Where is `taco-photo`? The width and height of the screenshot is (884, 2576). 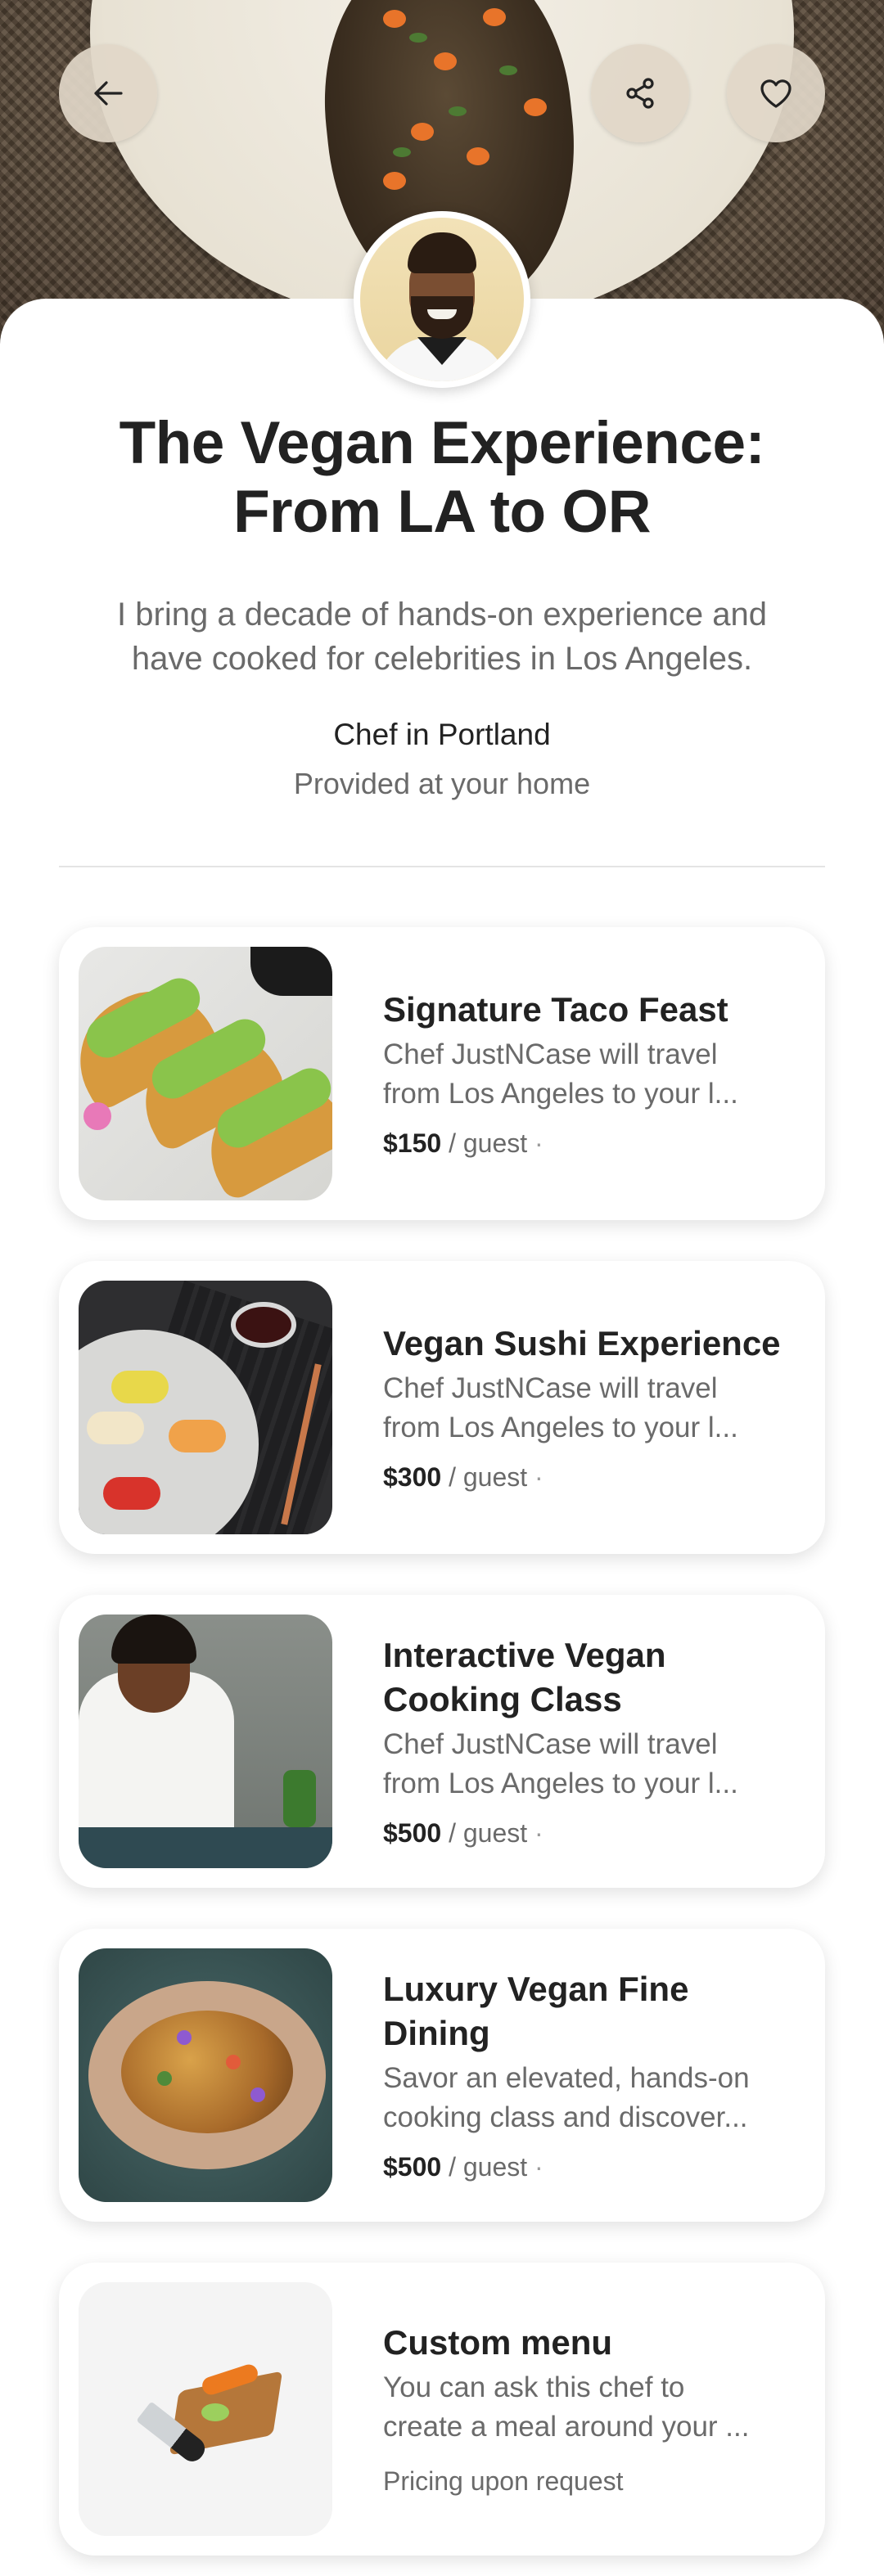
taco-photo is located at coordinates (206, 1073).